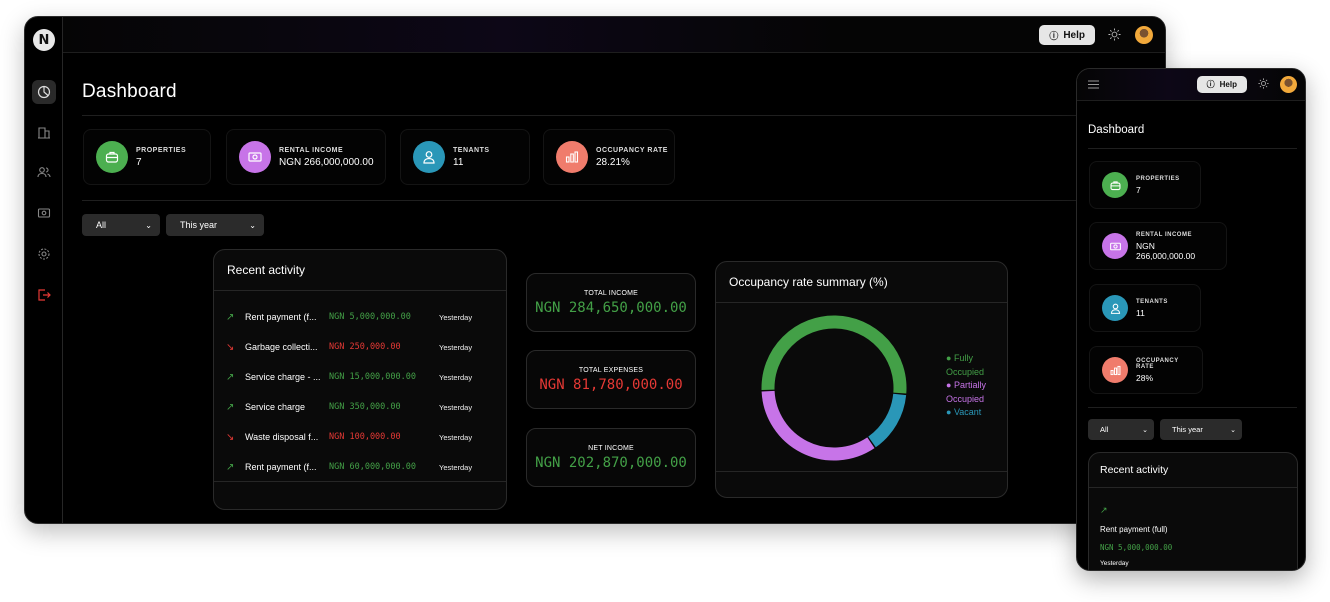 Image resolution: width=1330 pixels, height=602 pixels. I want to click on logo-icon: N, so click(44, 40).